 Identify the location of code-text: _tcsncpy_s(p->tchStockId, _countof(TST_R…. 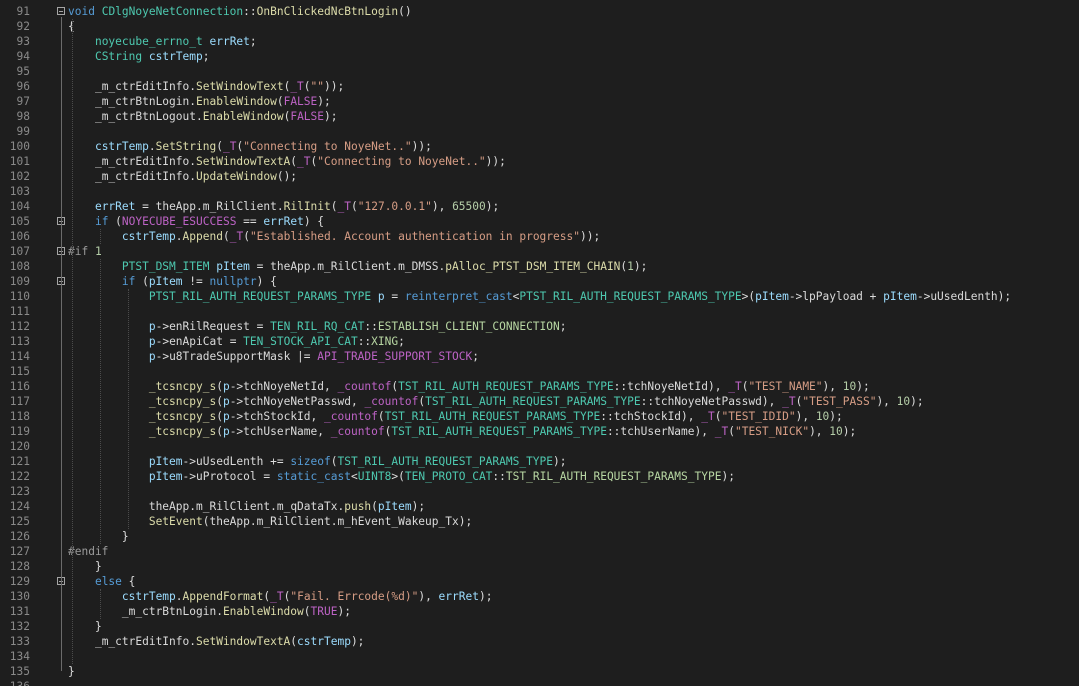
(455, 416).